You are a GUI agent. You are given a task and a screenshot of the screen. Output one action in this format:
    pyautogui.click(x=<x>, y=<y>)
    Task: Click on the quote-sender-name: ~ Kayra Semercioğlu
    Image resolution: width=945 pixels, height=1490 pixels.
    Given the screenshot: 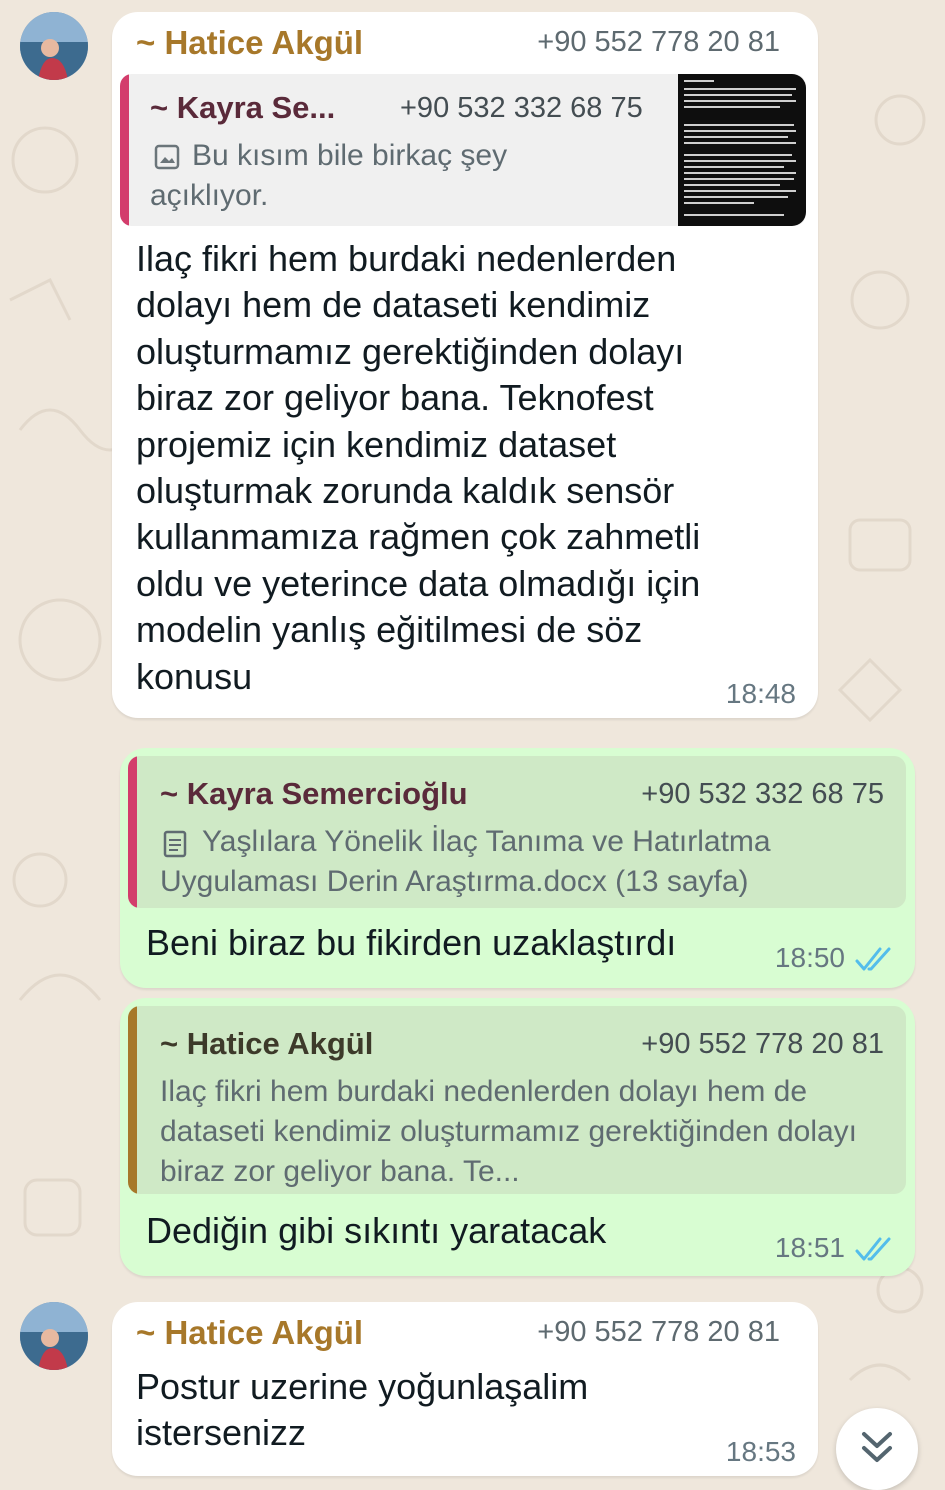 What is the action you would take?
    pyautogui.click(x=314, y=793)
    